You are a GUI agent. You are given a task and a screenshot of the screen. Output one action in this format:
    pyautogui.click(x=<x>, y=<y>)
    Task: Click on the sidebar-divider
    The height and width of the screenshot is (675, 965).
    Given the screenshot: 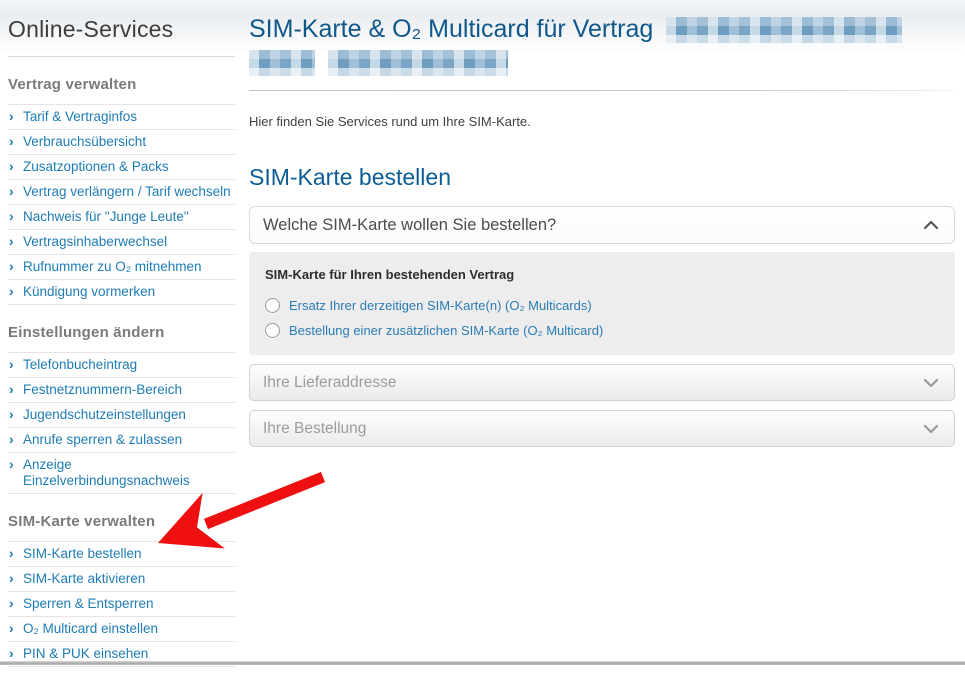 What is the action you would take?
    pyautogui.click(x=121, y=56)
    